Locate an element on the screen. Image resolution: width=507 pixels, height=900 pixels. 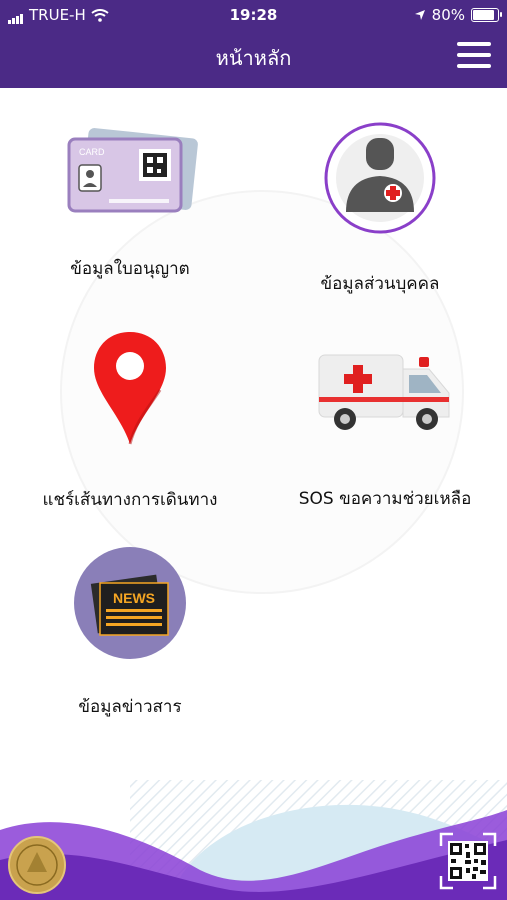
license-card-icon: CARD is located at coordinates (132, 170).